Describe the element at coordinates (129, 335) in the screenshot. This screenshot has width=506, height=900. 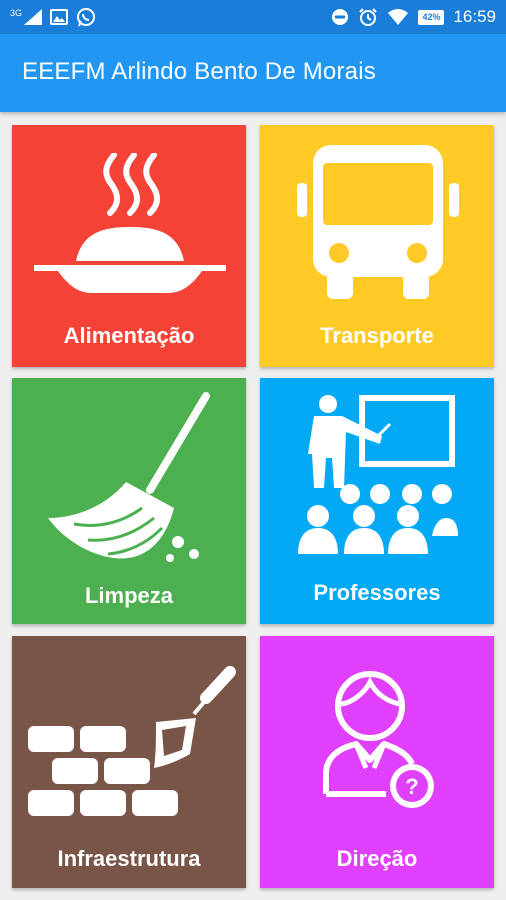
I see `tile-label: Alimentação` at that location.